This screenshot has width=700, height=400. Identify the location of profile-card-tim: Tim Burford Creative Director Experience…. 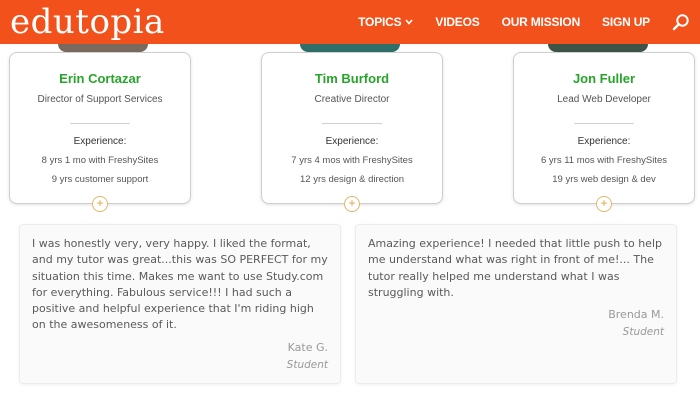
(352, 132).